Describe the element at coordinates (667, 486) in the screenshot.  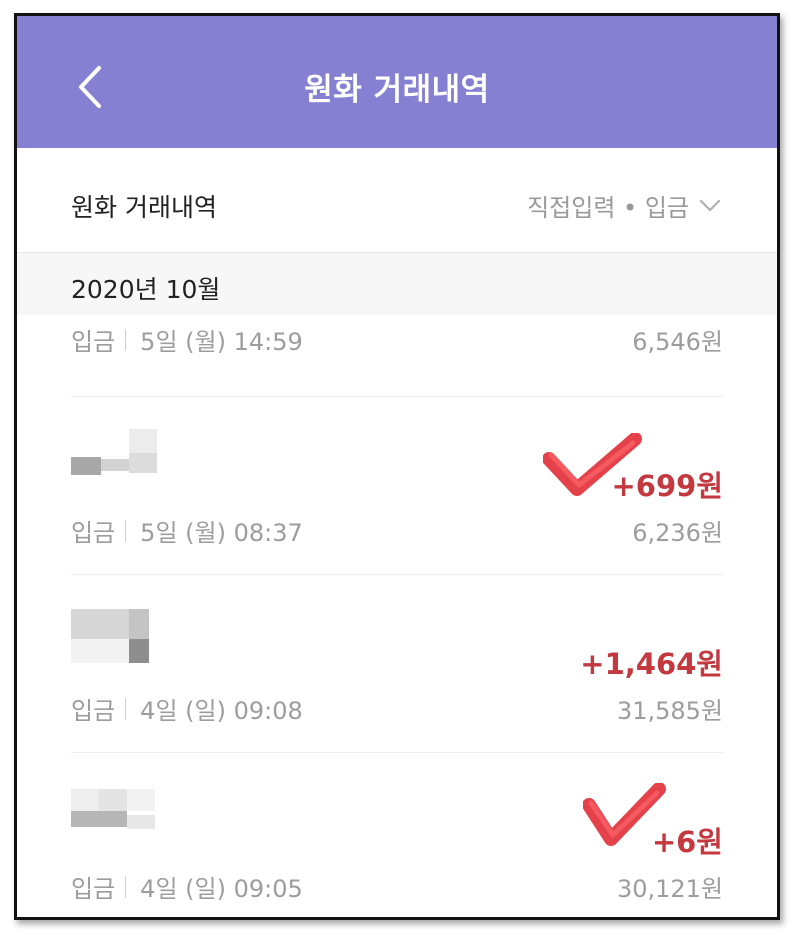
I see `transaction-amount: +699원` at that location.